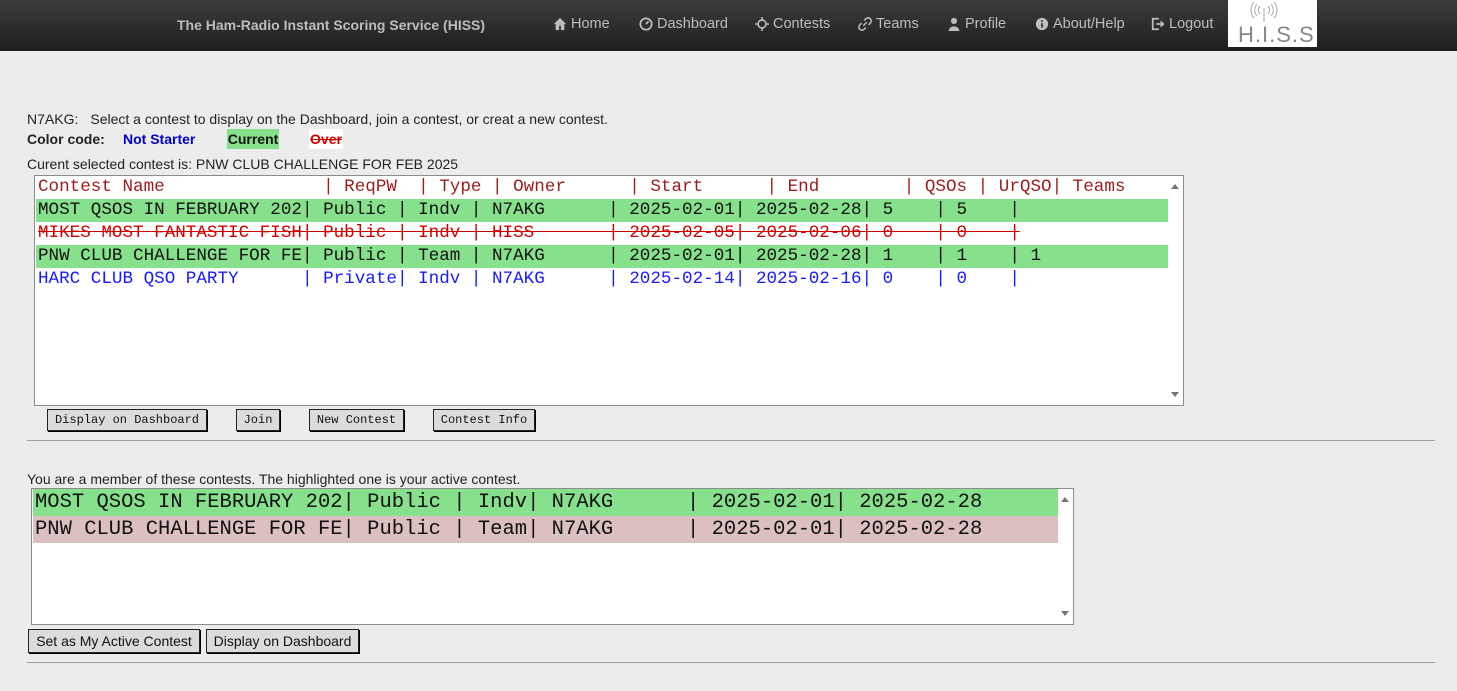 The height and width of the screenshot is (691, 1457). I want to click on join-button: Join, so click(258, 420).